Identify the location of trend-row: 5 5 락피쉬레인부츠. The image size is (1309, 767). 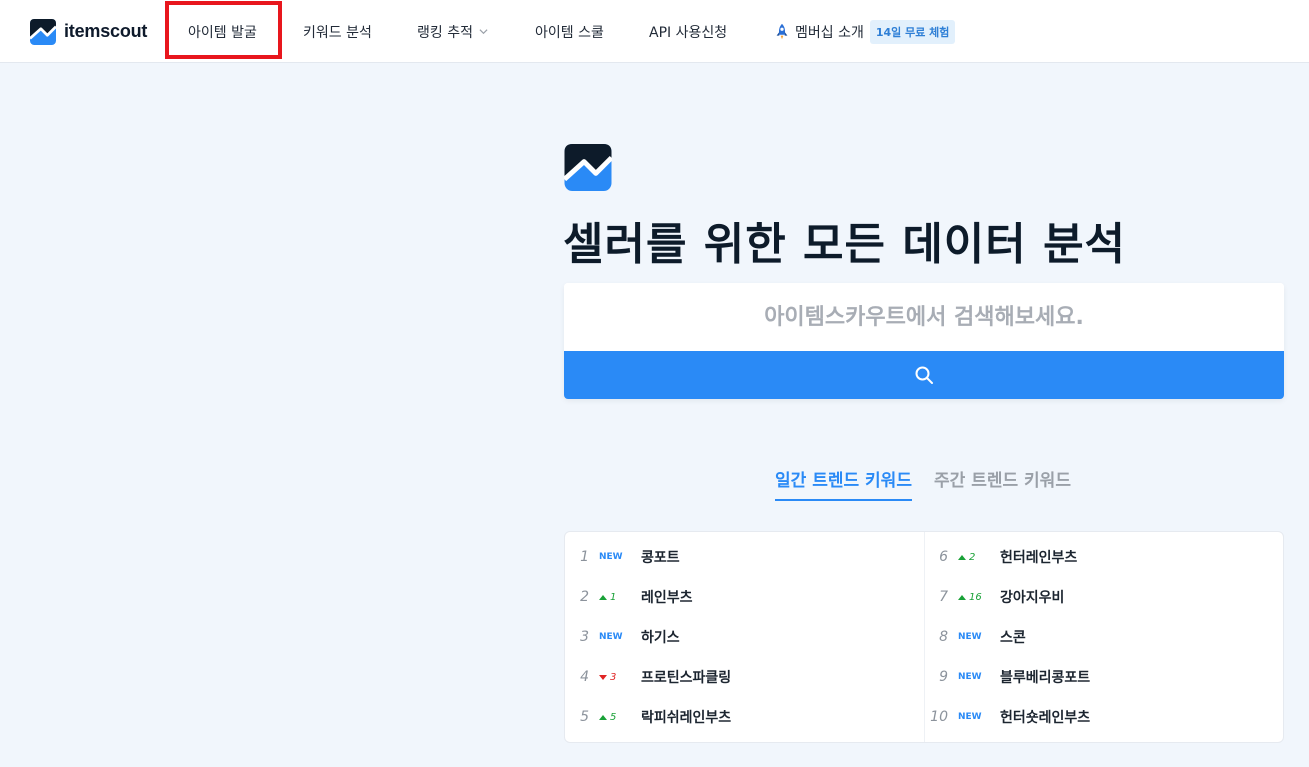
(648, 717).